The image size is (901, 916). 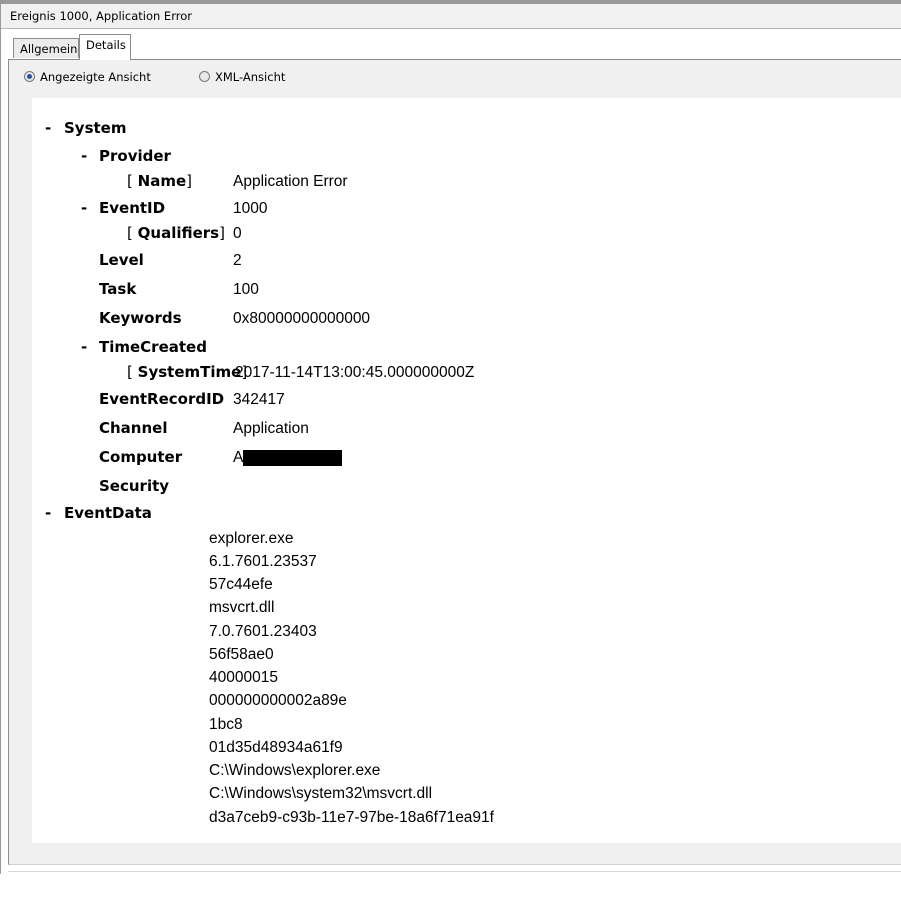 What do you see at coordinates (259, 399) in the screenshot?
I see `eventrecordid-value: 342417` at bounding box center [259, 399].